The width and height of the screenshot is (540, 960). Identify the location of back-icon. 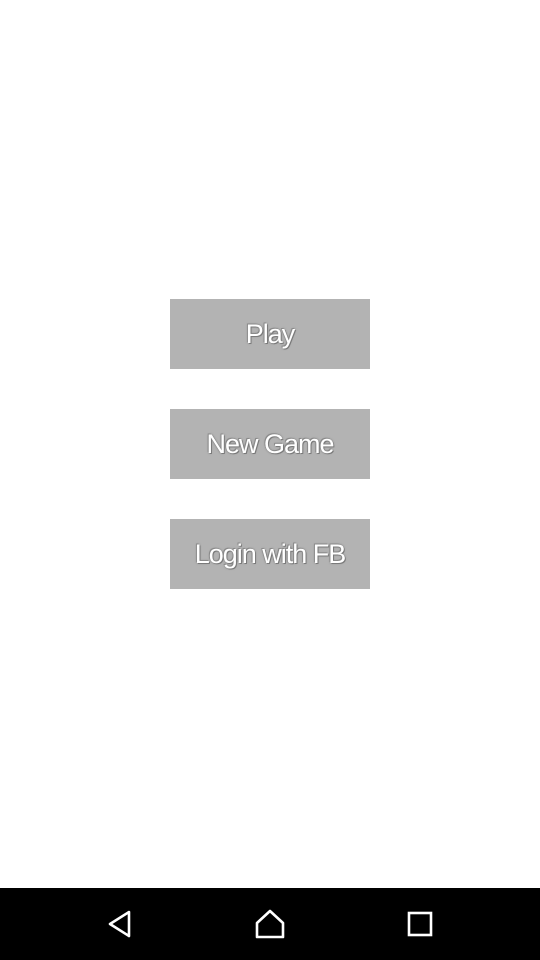
(119, 924).